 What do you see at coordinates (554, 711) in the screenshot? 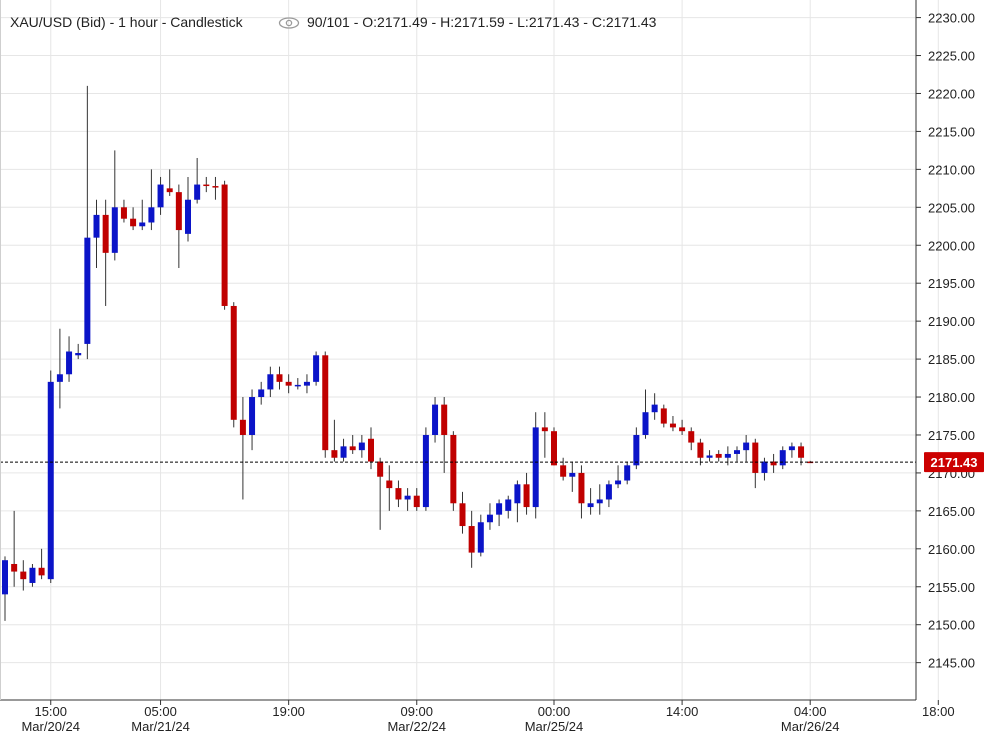
I see `x-tick-label: 00:00` at bounding box center [554, 711].